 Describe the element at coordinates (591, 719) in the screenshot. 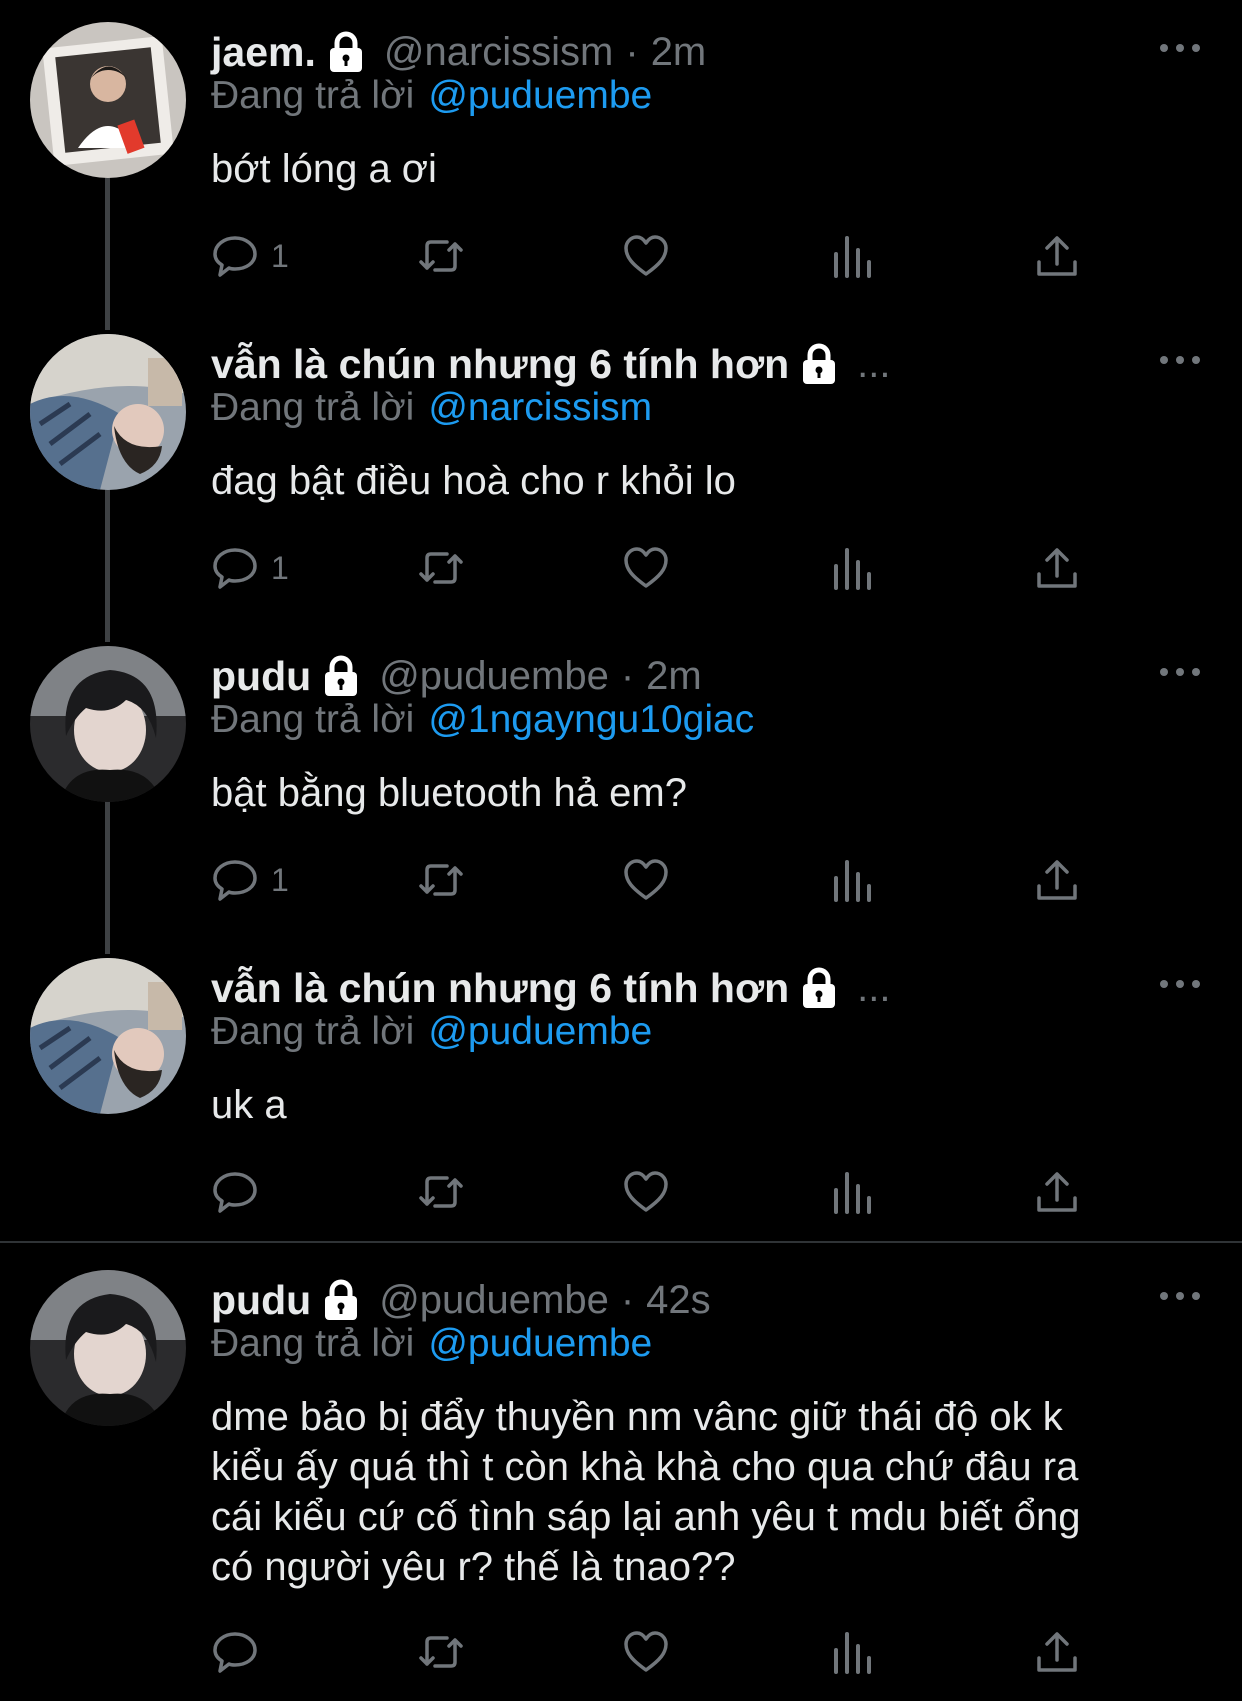

I see `mention-link: @1ngayngu10giac` at that location.